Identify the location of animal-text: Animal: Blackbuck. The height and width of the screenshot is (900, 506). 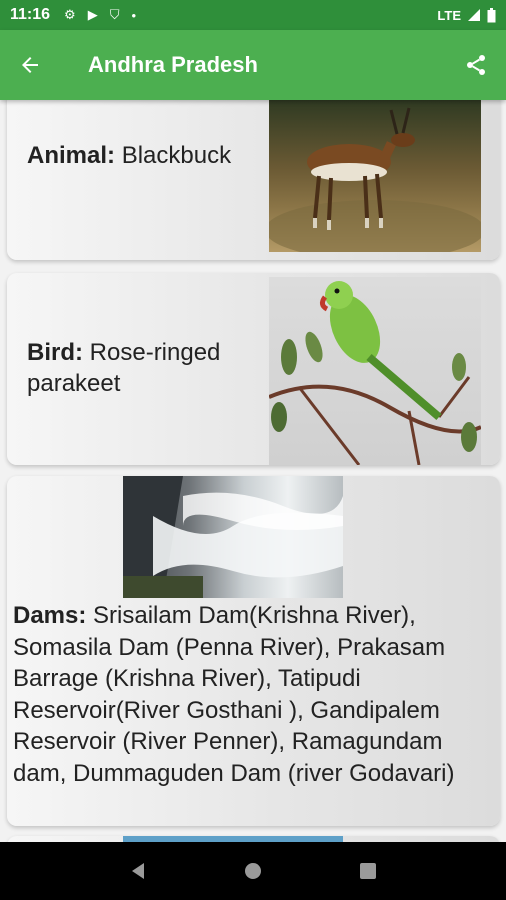
(129, 155).